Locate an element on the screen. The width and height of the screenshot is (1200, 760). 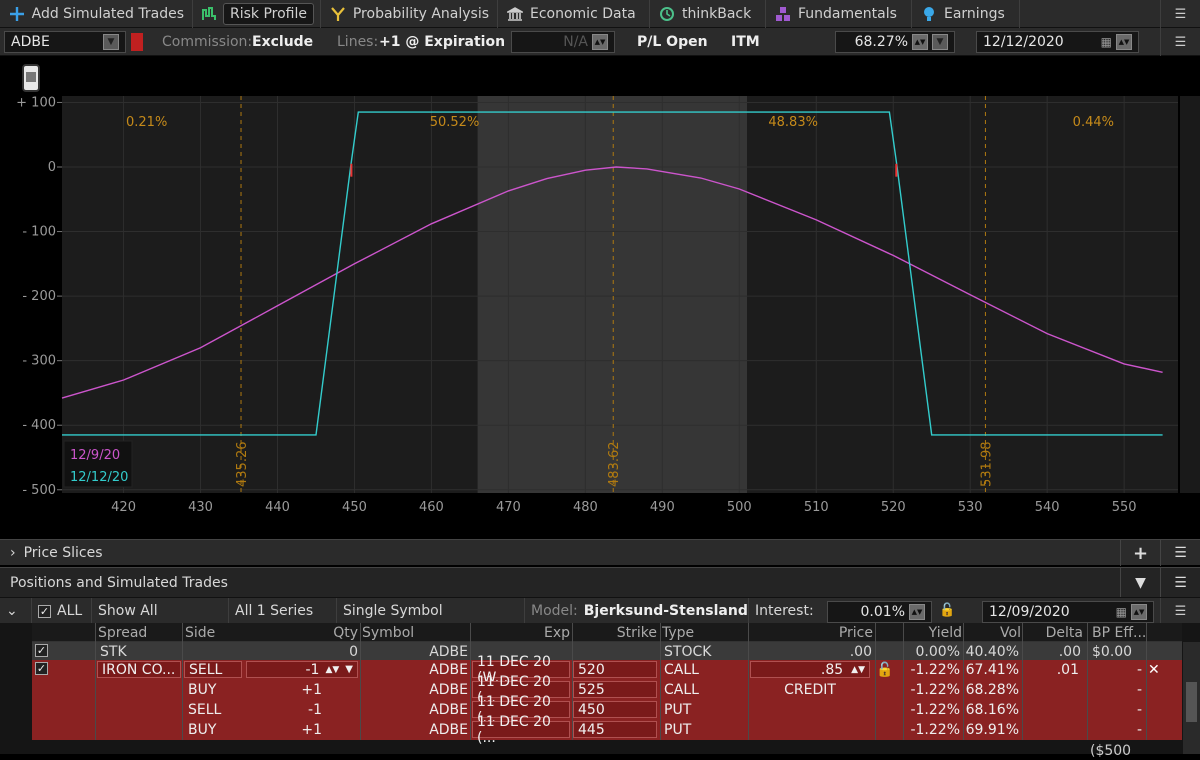
price-slices-header: › Price Slices + ☰ is located at coordinates (600, 552).